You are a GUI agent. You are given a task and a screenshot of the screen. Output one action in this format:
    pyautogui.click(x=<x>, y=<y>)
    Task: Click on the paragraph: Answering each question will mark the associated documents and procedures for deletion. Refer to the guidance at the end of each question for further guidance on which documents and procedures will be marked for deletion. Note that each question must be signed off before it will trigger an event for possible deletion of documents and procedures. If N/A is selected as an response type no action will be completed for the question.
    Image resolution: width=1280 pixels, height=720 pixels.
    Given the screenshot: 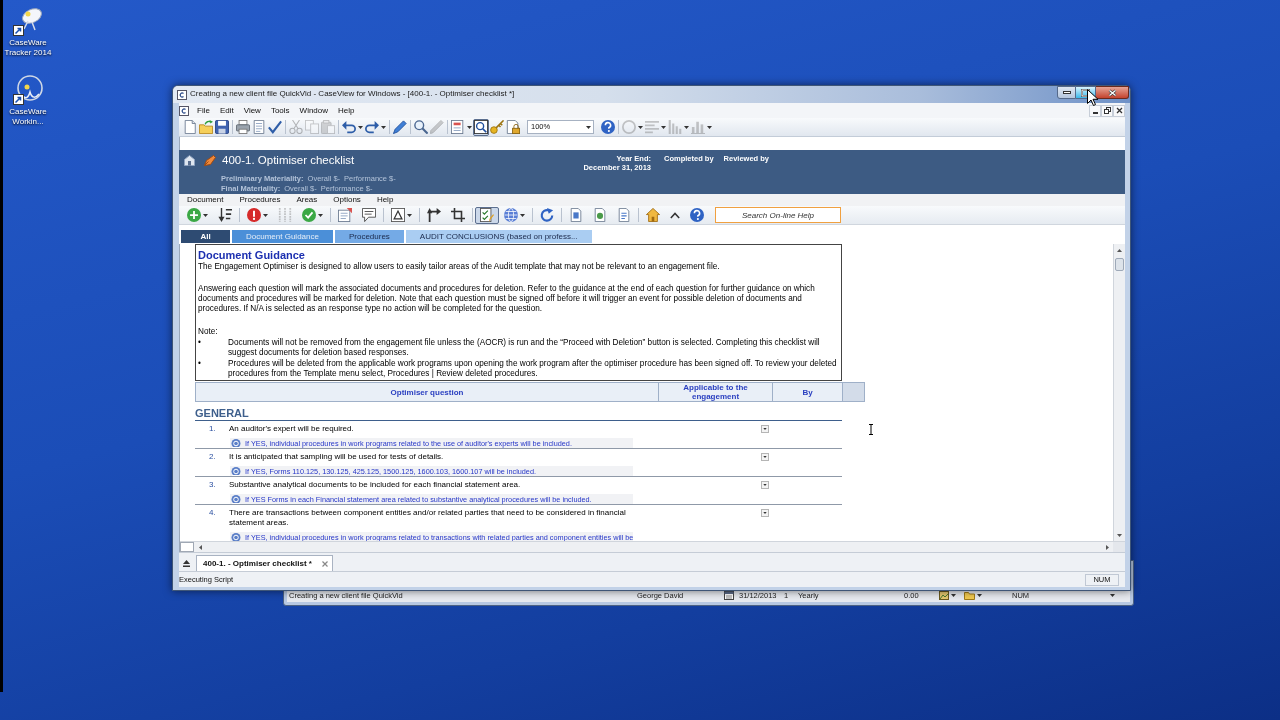 What is the action you would take?
    pyautogui.click(x=507, y=299)
    